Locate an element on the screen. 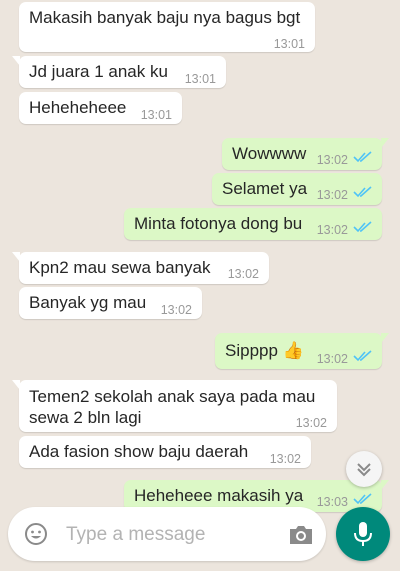 The height and width of the screenshot is (571, 400). message-time: 13:03 is located at coordinates (332, 502).